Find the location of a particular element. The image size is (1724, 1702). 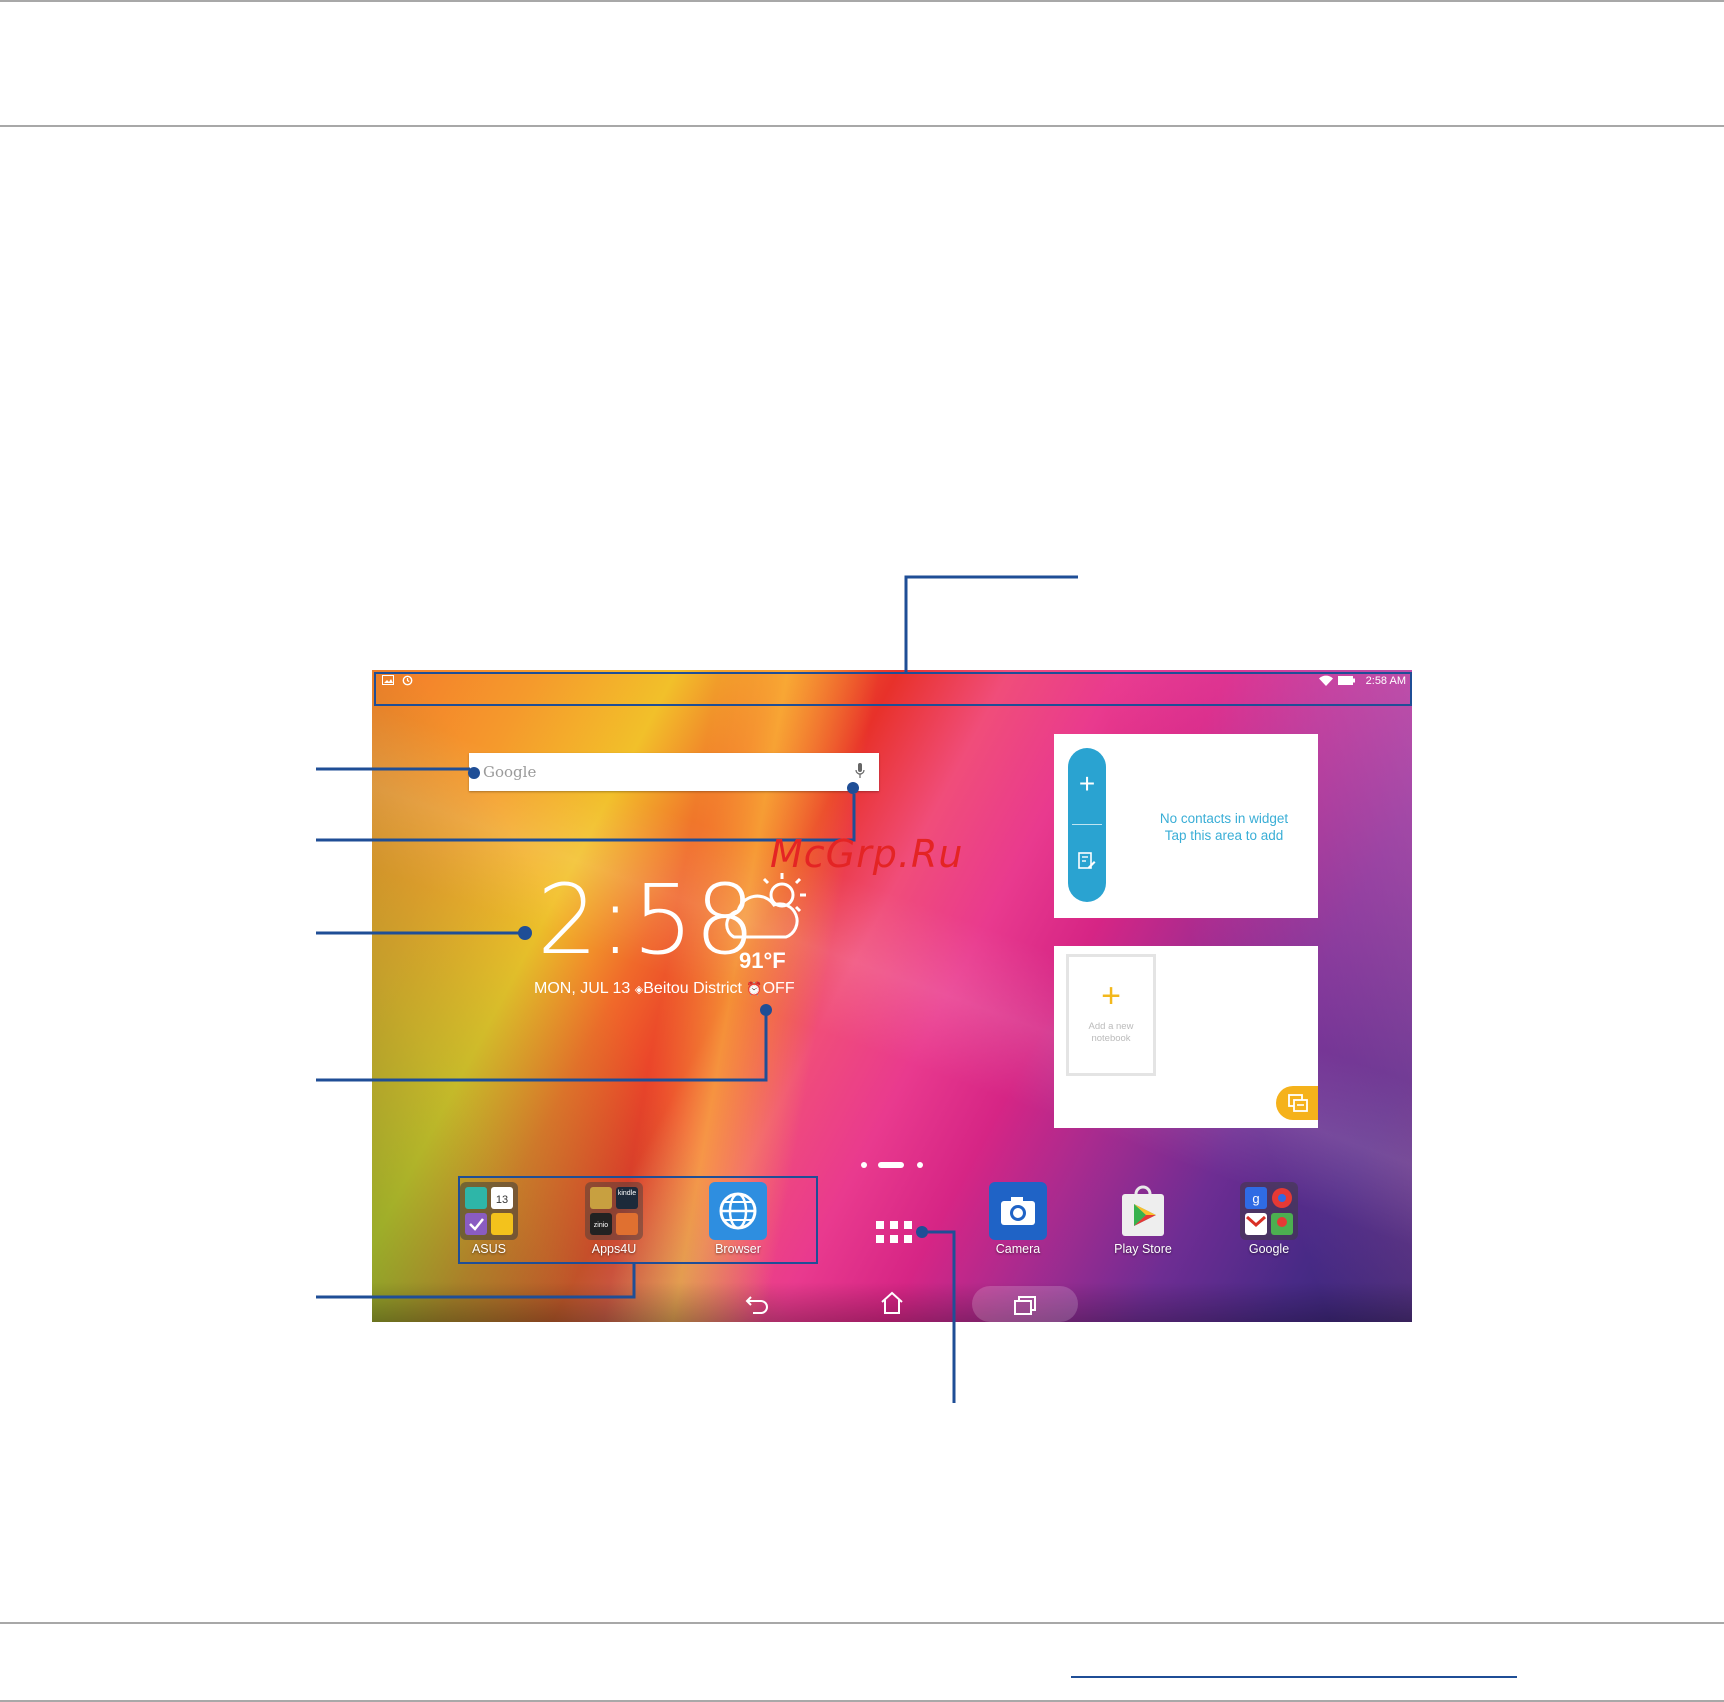

callout-line-favorite-apps is located at coordinates (476, 1280).